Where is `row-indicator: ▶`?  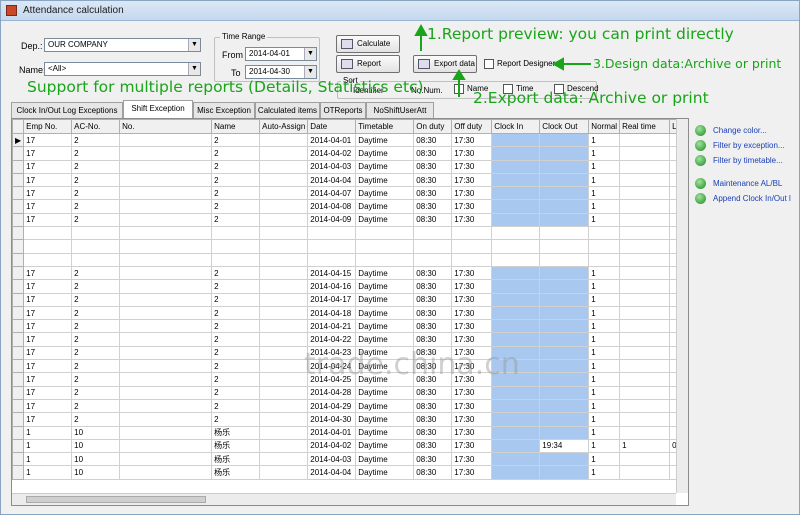
row-indicator: ▶ is located at coordinates (18, 140).